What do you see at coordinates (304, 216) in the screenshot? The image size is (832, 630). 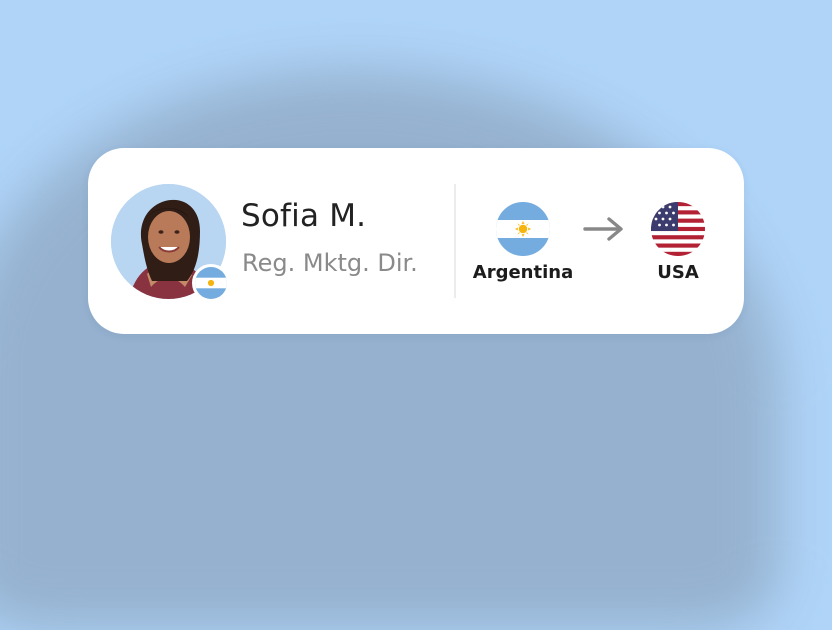 I see `person-name: Sofia M.` at bounding box center [304, 216].